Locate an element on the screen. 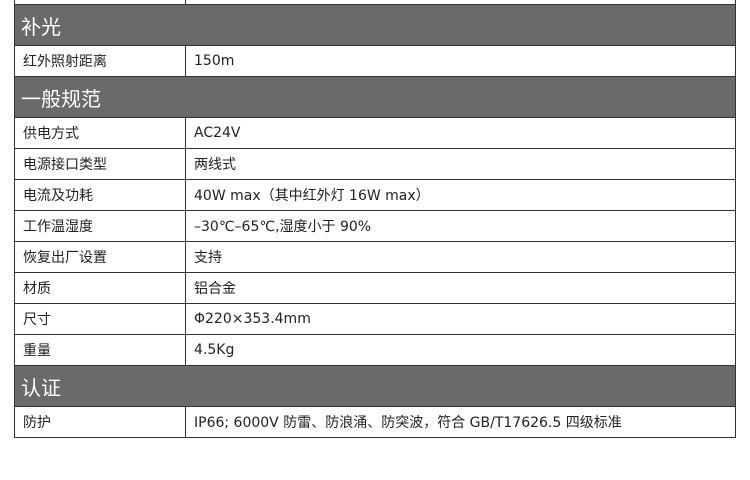  table-row: 尺寸 Φ220×353.4mm is located at coordinates (375, 319).